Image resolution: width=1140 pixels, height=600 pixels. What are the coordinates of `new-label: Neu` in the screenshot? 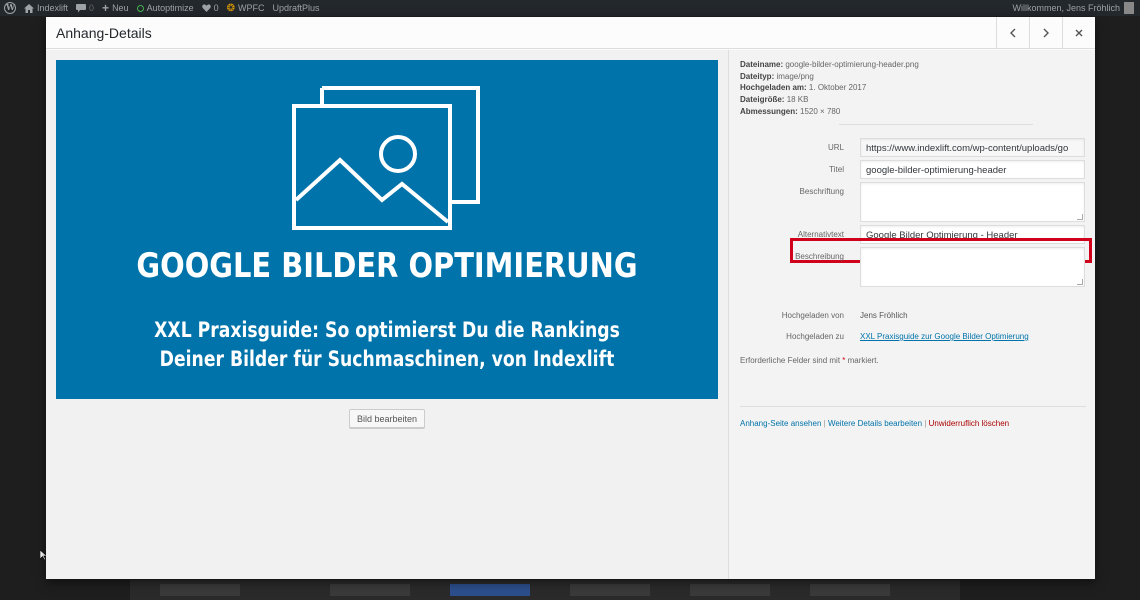 It's located at (120, 8).